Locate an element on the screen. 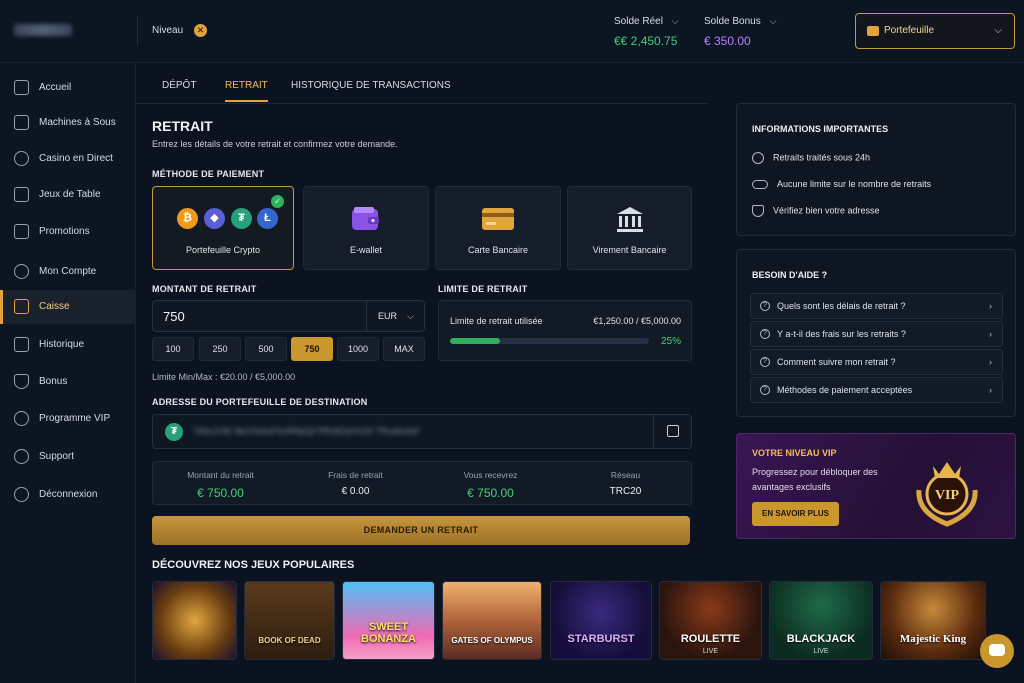 This screenshot has height=683, width=1024. payment-method-carte: Carte Bancaire is located at coordinates (498, 228).